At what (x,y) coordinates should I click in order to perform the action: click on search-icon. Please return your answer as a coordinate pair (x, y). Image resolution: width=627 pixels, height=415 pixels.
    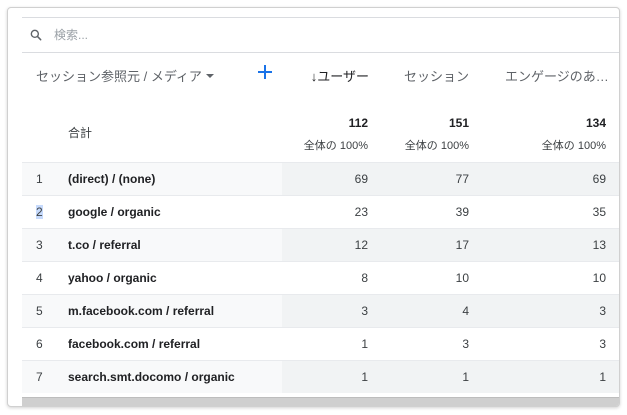
    Looking at the image, I should click on (36, 35).